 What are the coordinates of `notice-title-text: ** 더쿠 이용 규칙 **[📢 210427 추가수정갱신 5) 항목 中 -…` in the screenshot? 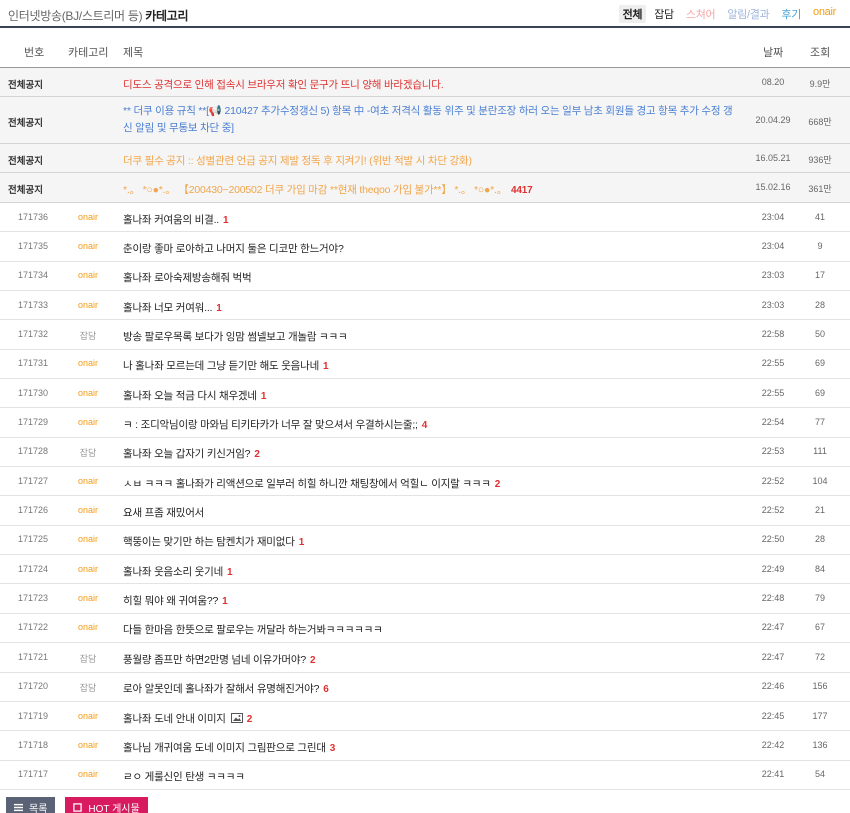 It's located at (428, 119).